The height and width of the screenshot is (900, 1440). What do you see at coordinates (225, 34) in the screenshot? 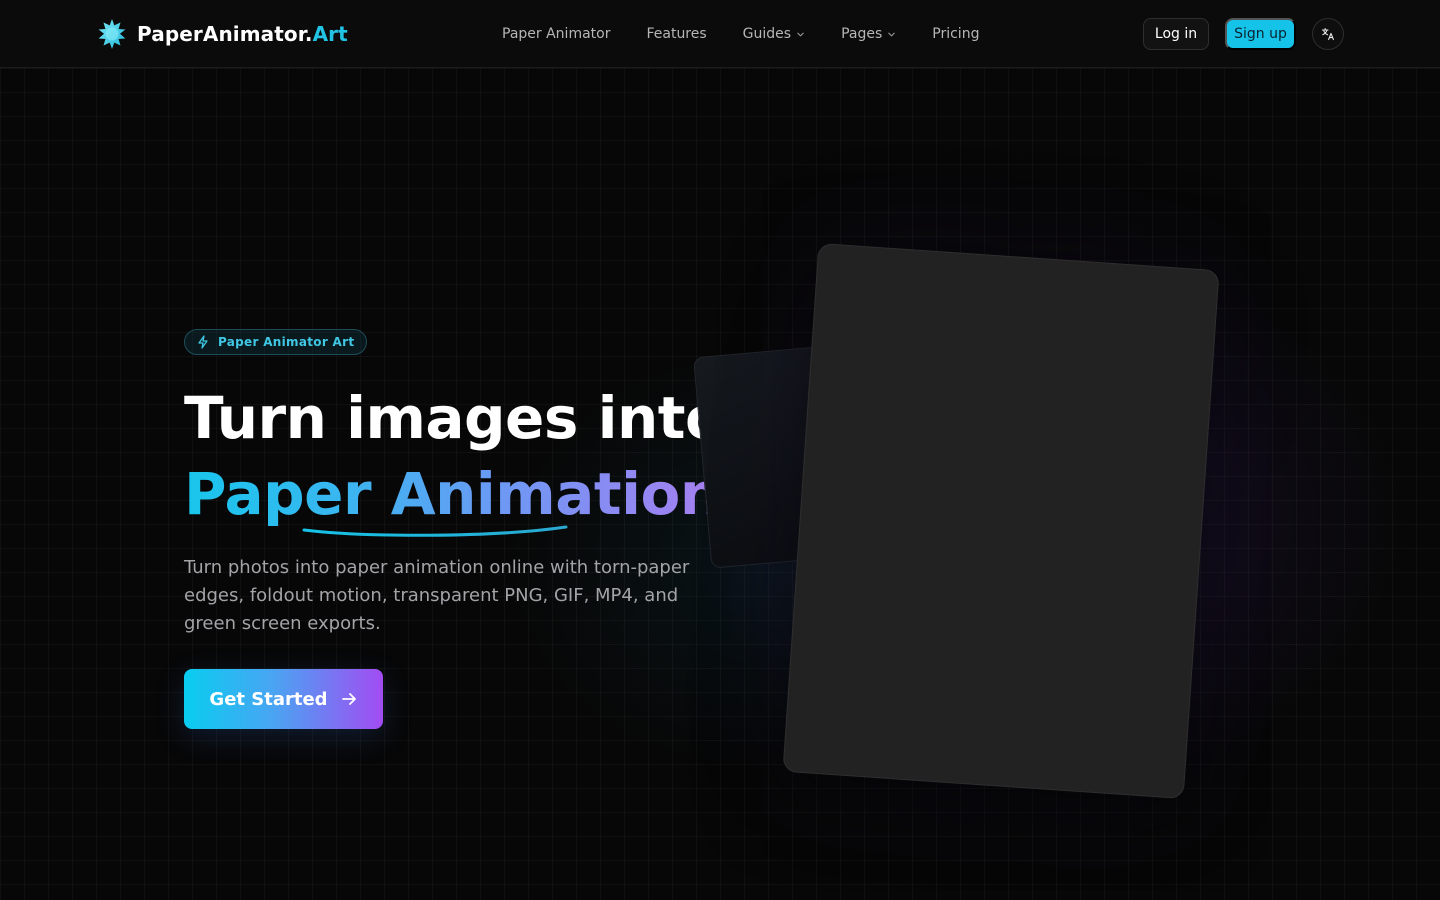
I see `logo-main: PaperAnimator.` at bounding box center [225, 34].